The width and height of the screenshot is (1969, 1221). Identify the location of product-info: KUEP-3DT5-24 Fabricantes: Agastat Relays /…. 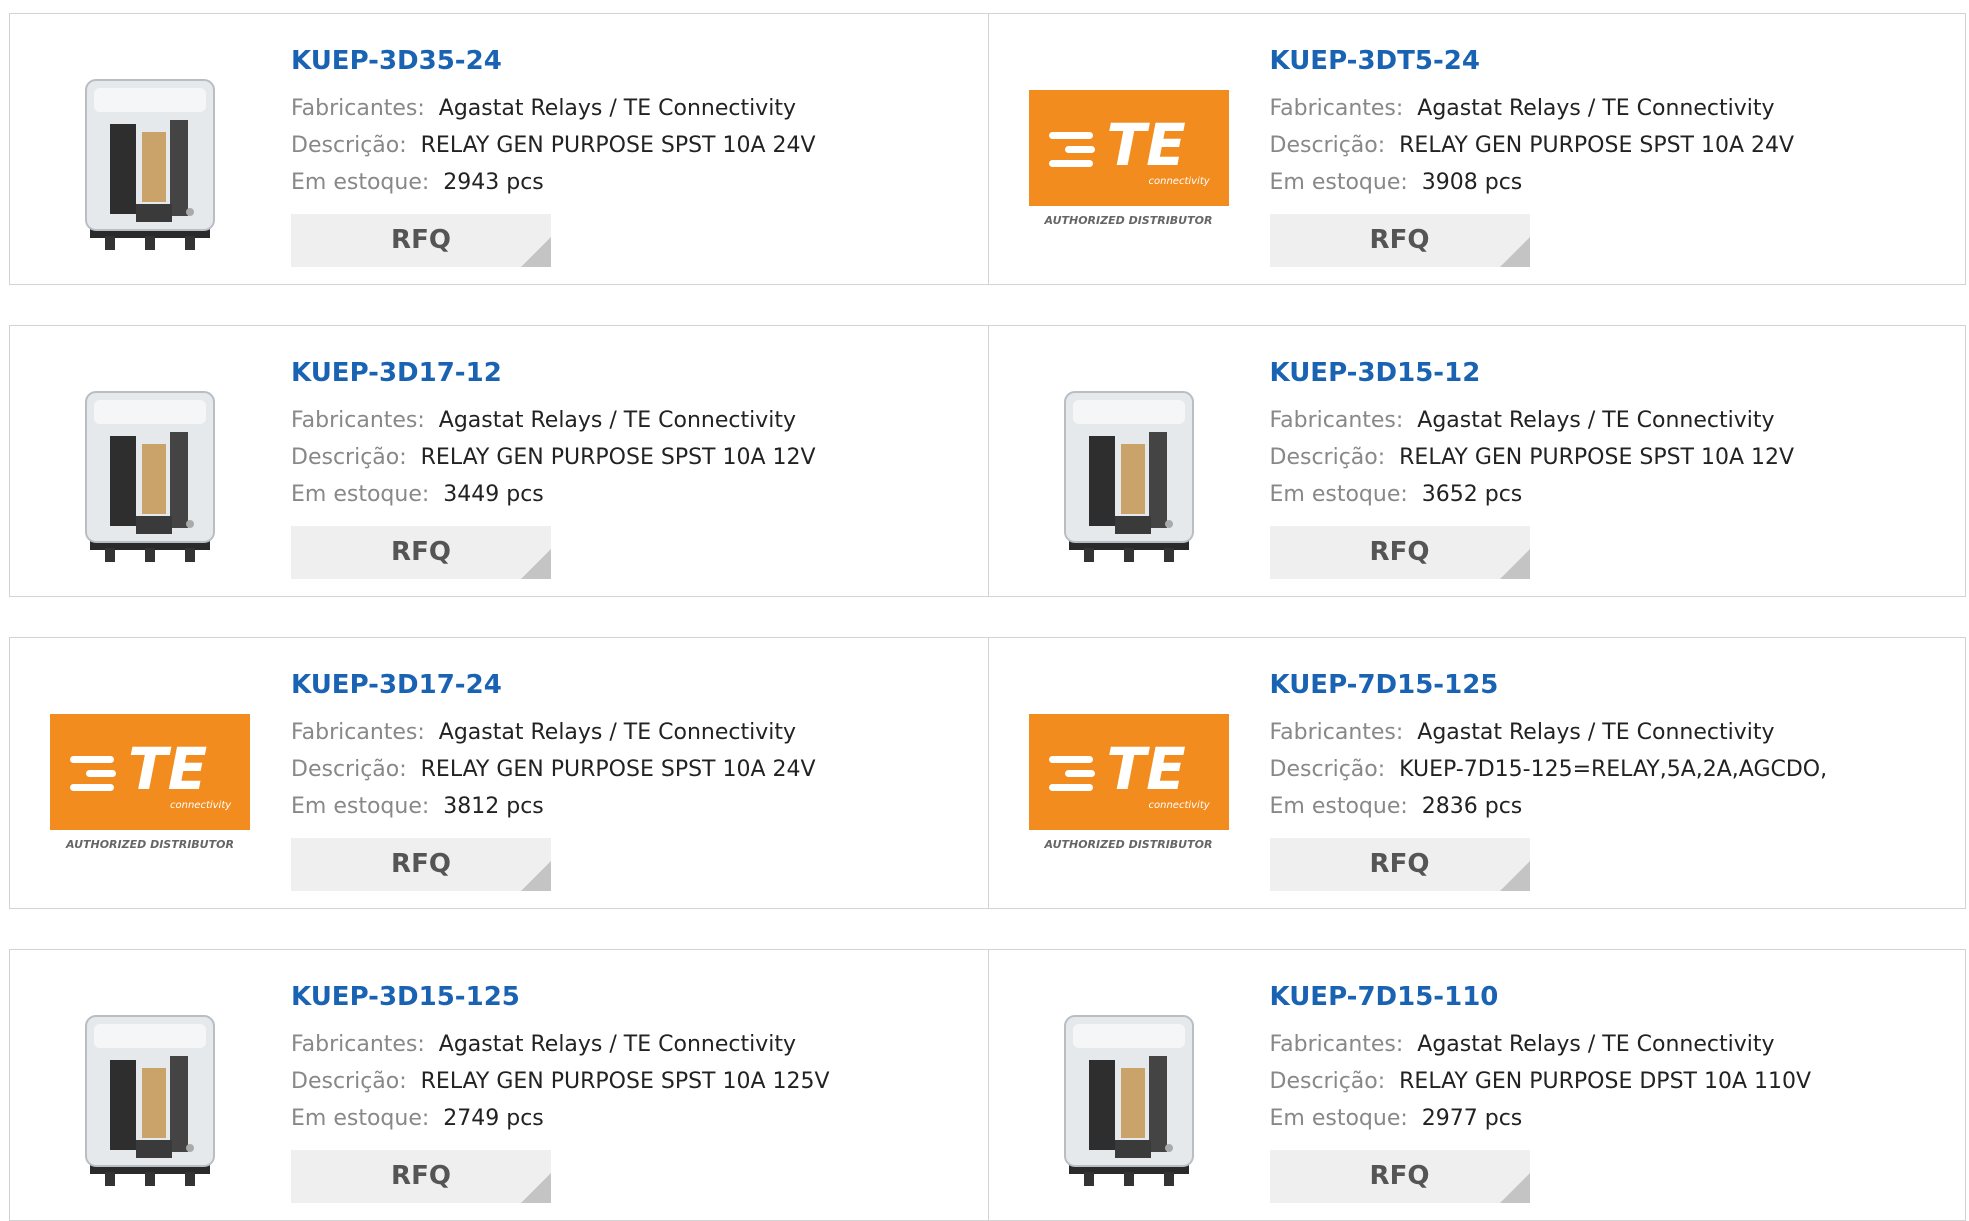
(1532, 122).